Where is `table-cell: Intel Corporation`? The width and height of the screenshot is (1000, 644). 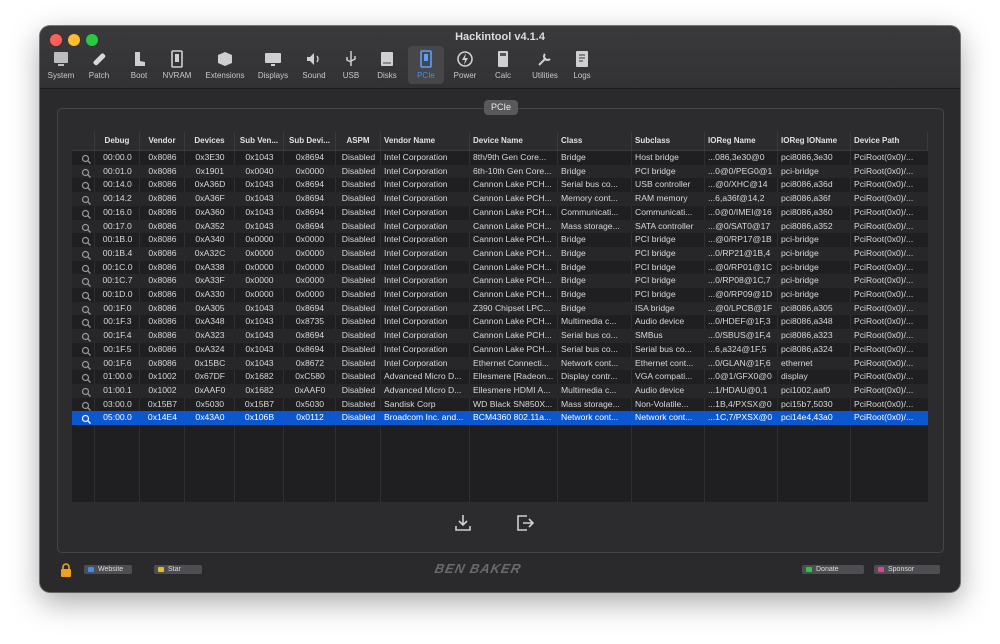 table-cell: Intel Corporation is located at coordinates (416, 170).